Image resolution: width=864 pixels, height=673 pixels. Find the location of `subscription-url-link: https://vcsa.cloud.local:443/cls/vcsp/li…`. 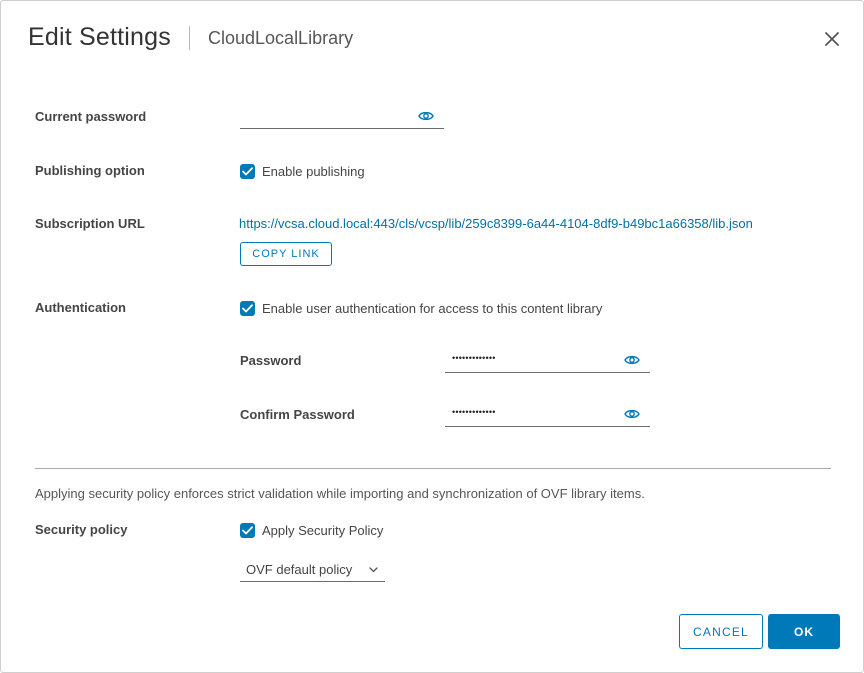

subscription-url-link: https://vcsa.cloud.local:443/cls/vcsp/li… is located at coordinates (496, 223).